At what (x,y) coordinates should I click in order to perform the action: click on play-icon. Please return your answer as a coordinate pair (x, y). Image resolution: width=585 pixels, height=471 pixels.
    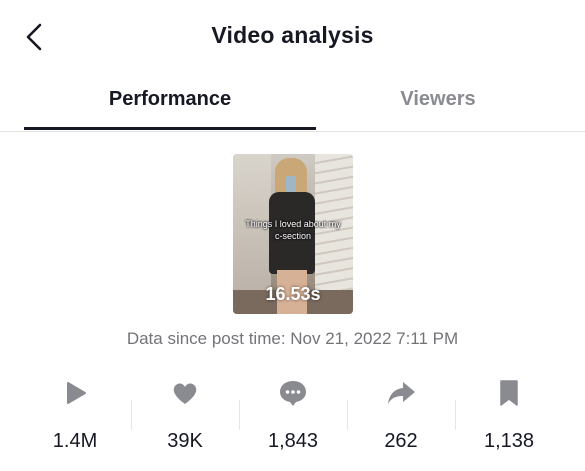
    Looking at the image, I should click on (76, 393).